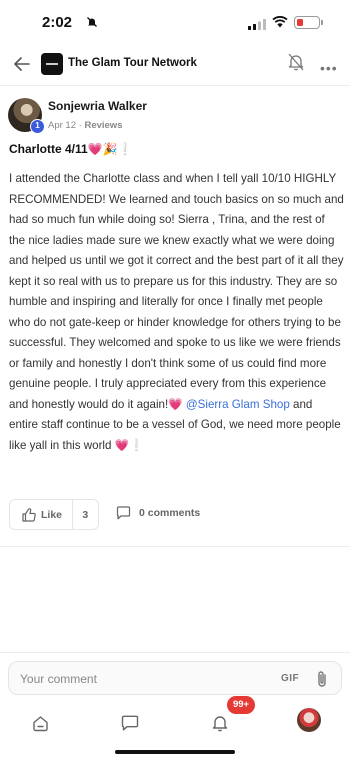 This screenshot has width=350, height=760. Describe the element at coordinates (57, 22) in the screenshot. I see `status-time: 2:02` at that location.